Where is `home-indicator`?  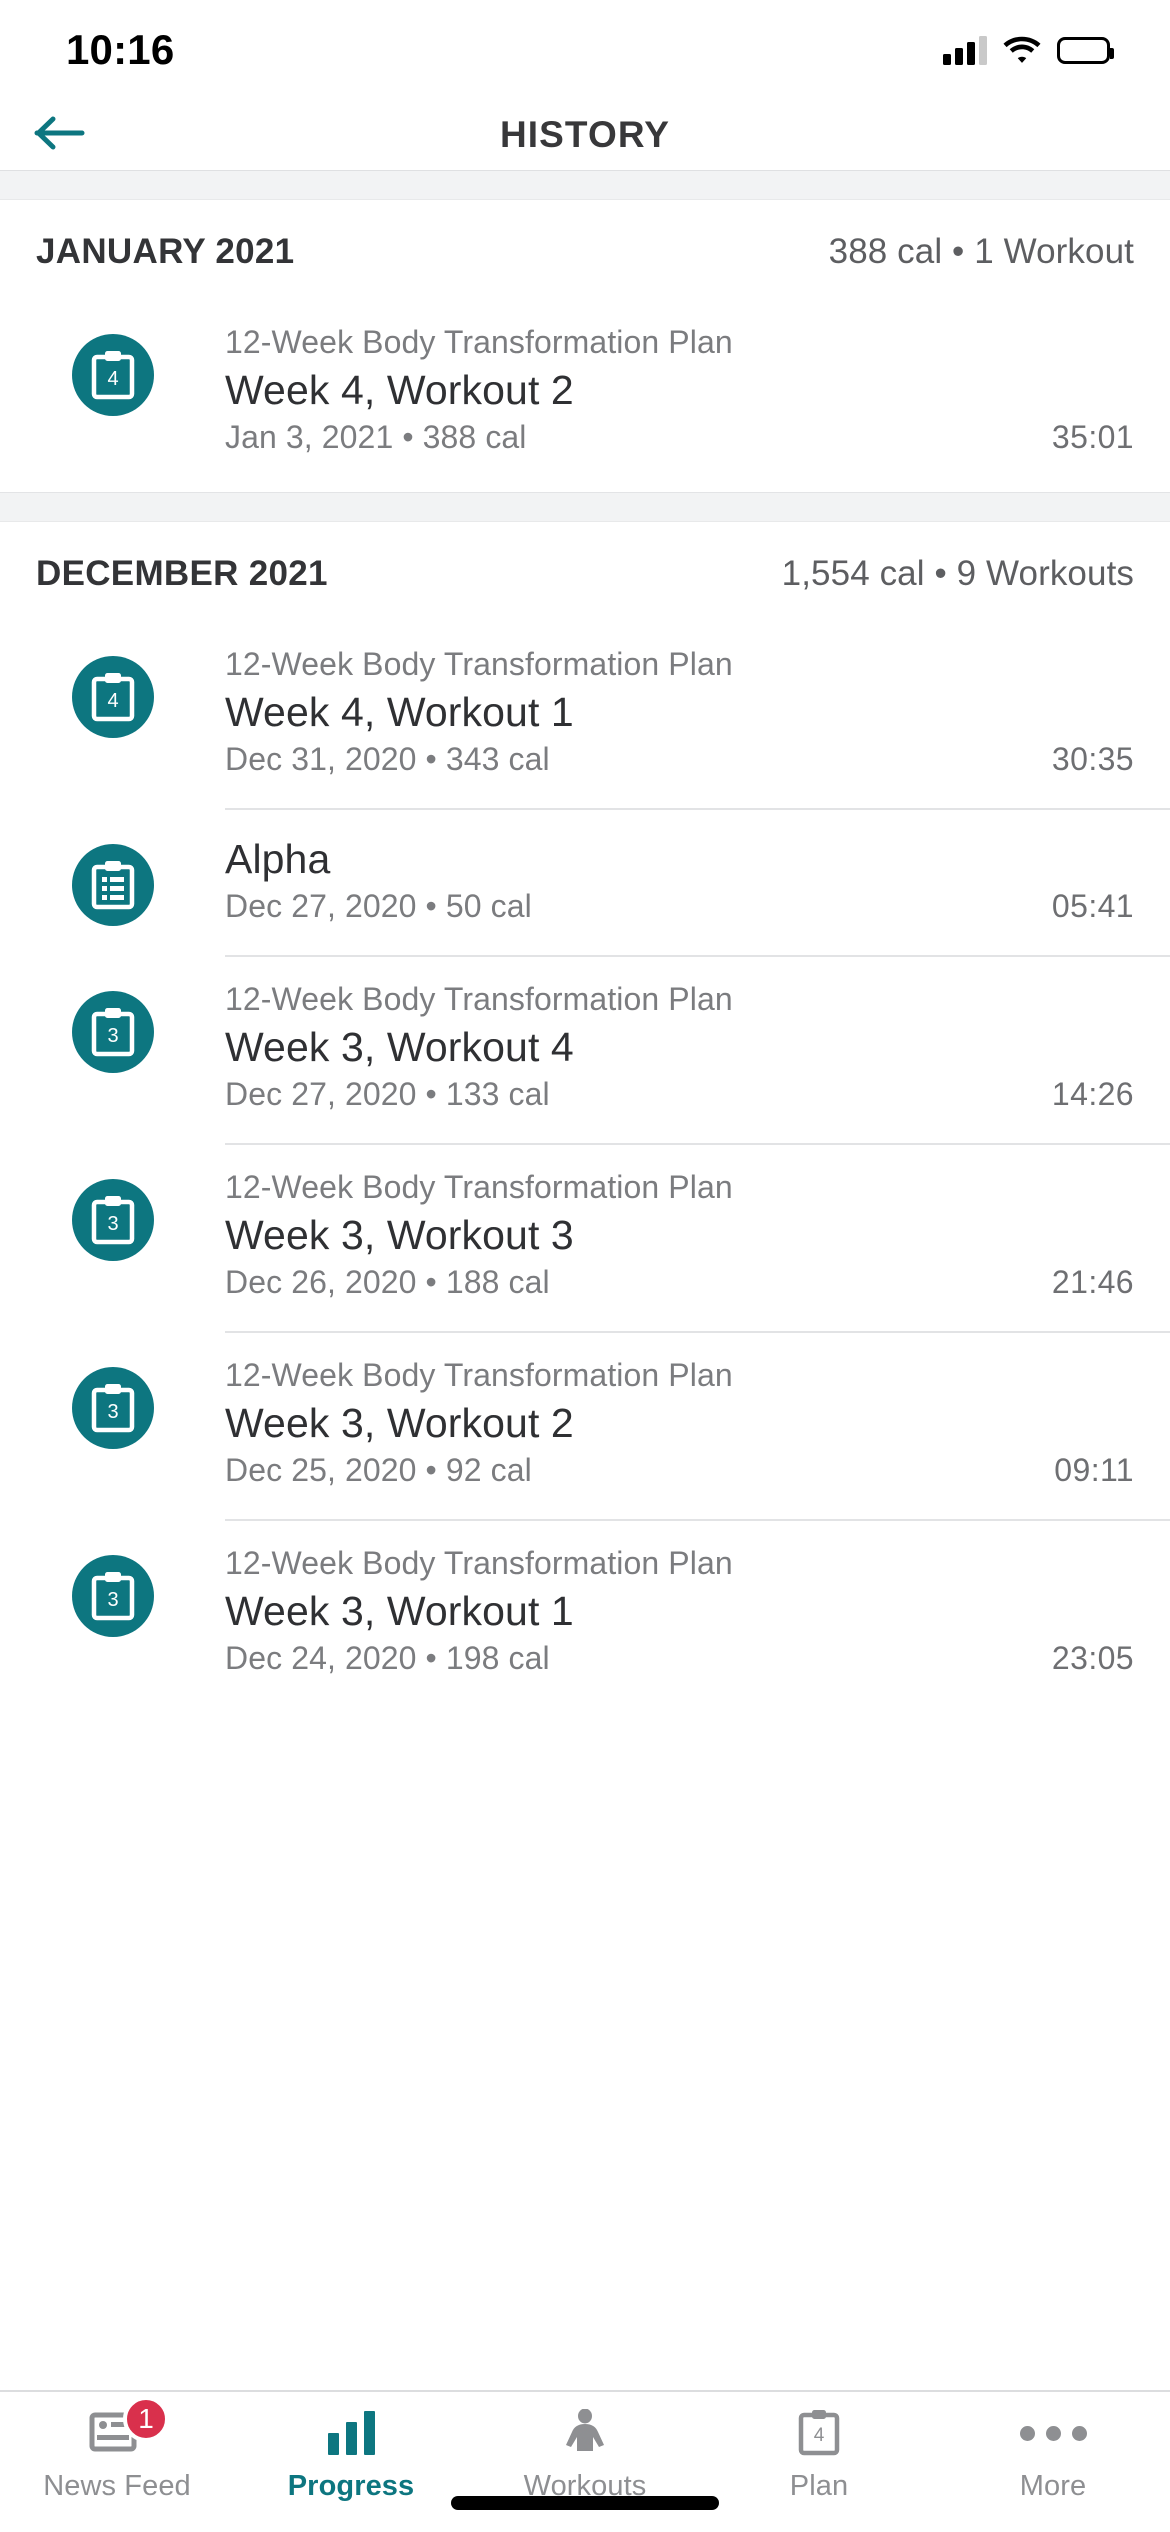
home-indicator is located at coordinates (585, 2503).